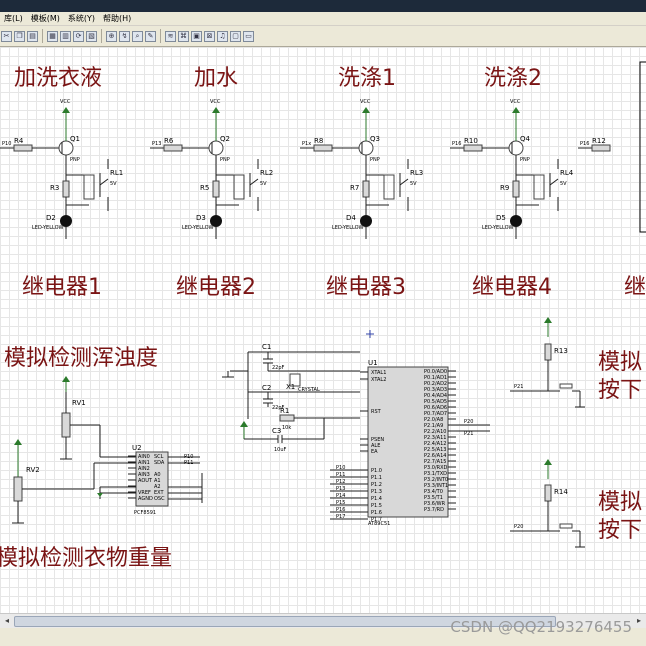 The image size is (646, 646). I want to click on mcu-pin-label: P1.2, so click(376, 485).